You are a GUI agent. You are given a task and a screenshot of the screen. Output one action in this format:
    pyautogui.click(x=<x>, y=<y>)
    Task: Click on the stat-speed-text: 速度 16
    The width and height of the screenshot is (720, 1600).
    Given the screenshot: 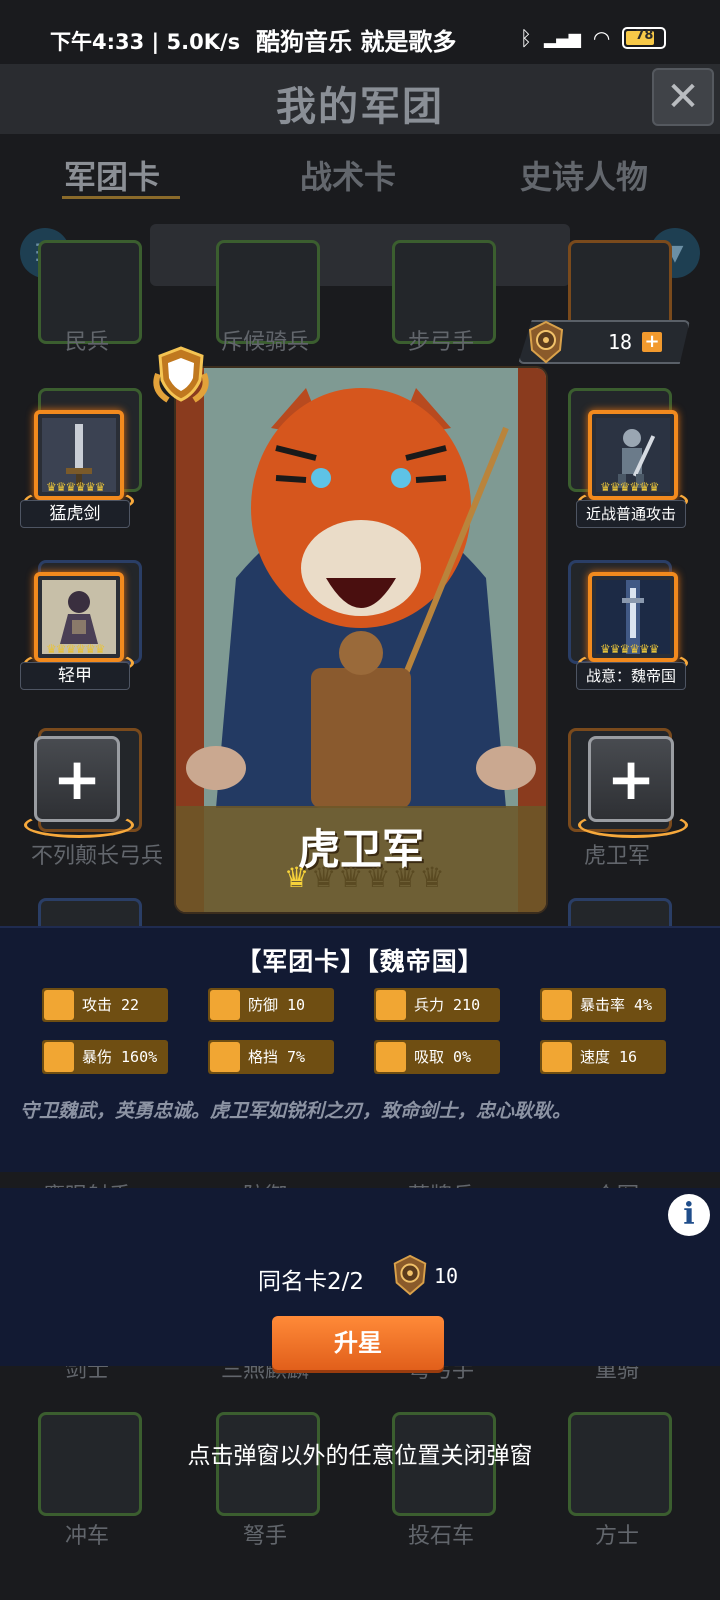 What is the action you would take?
    pyautogui.click(x=609, y=1057)
    